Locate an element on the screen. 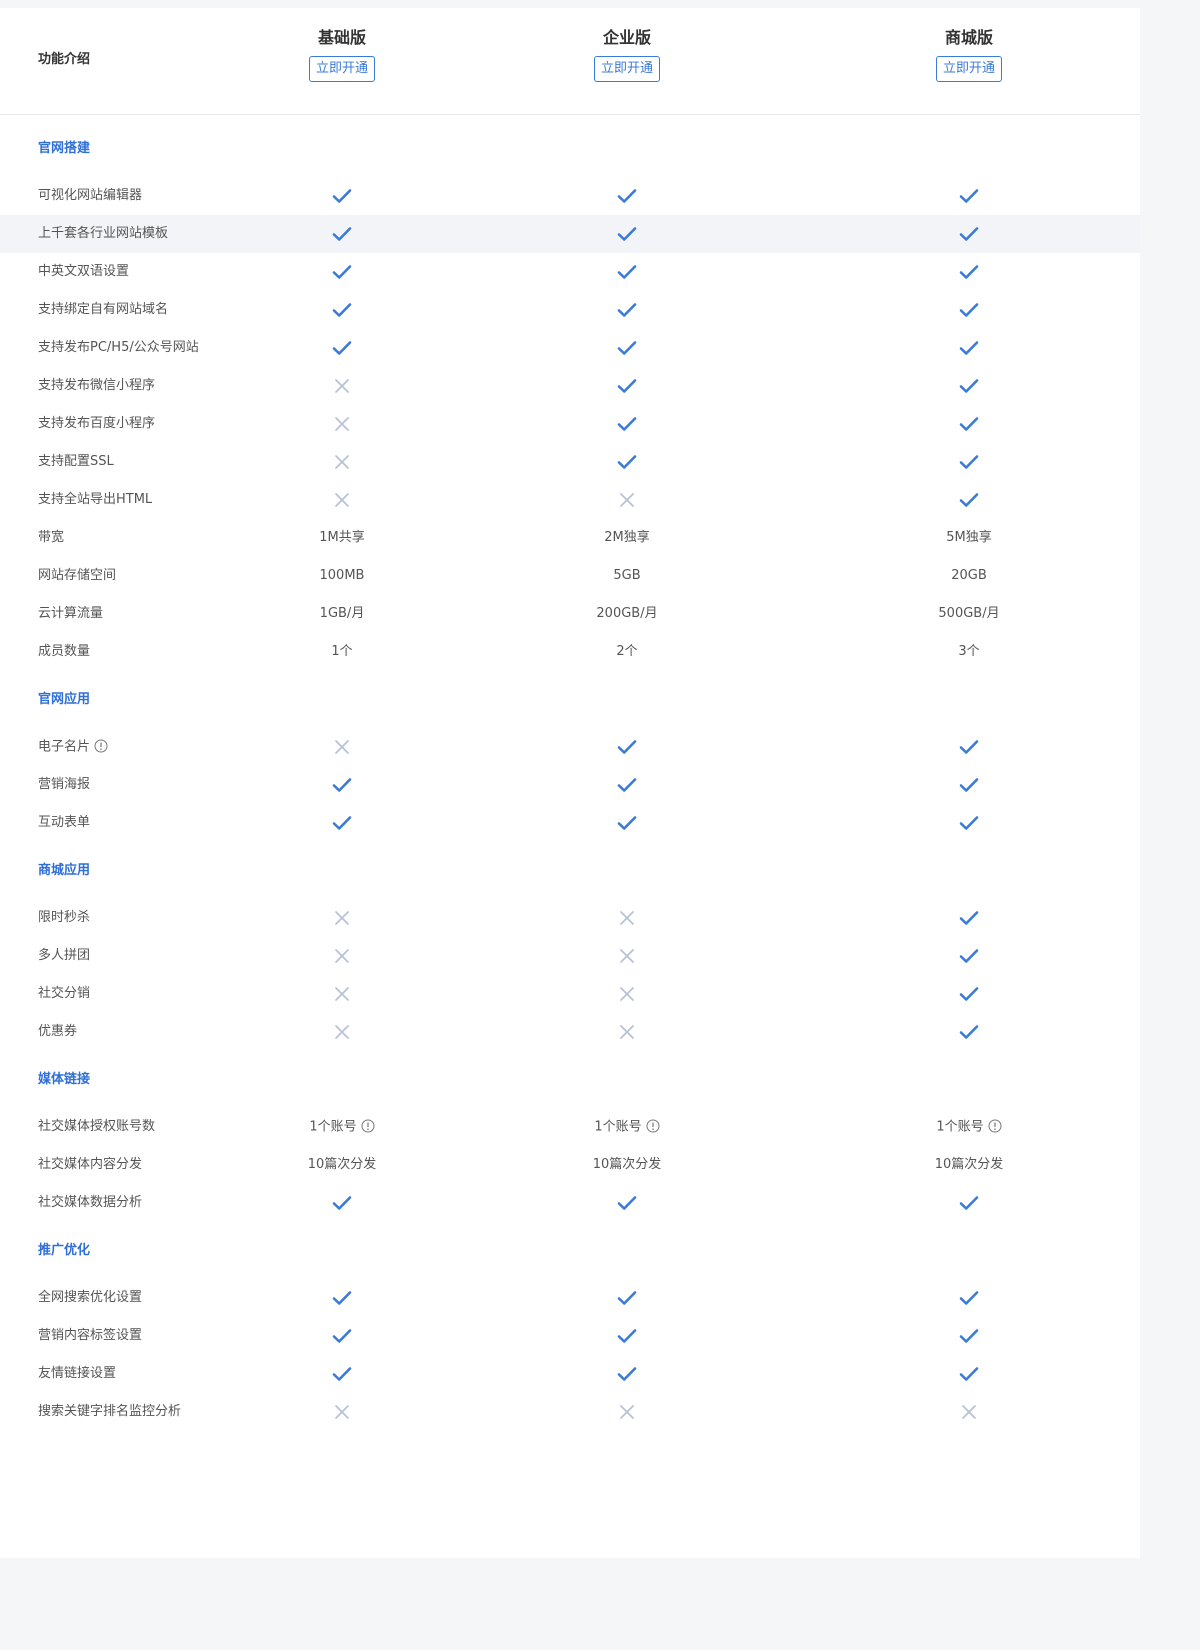  table-row: 社交媒体授权账号数 1个账号 1个账号 1个账号 is located at coordinates (570, 1127).